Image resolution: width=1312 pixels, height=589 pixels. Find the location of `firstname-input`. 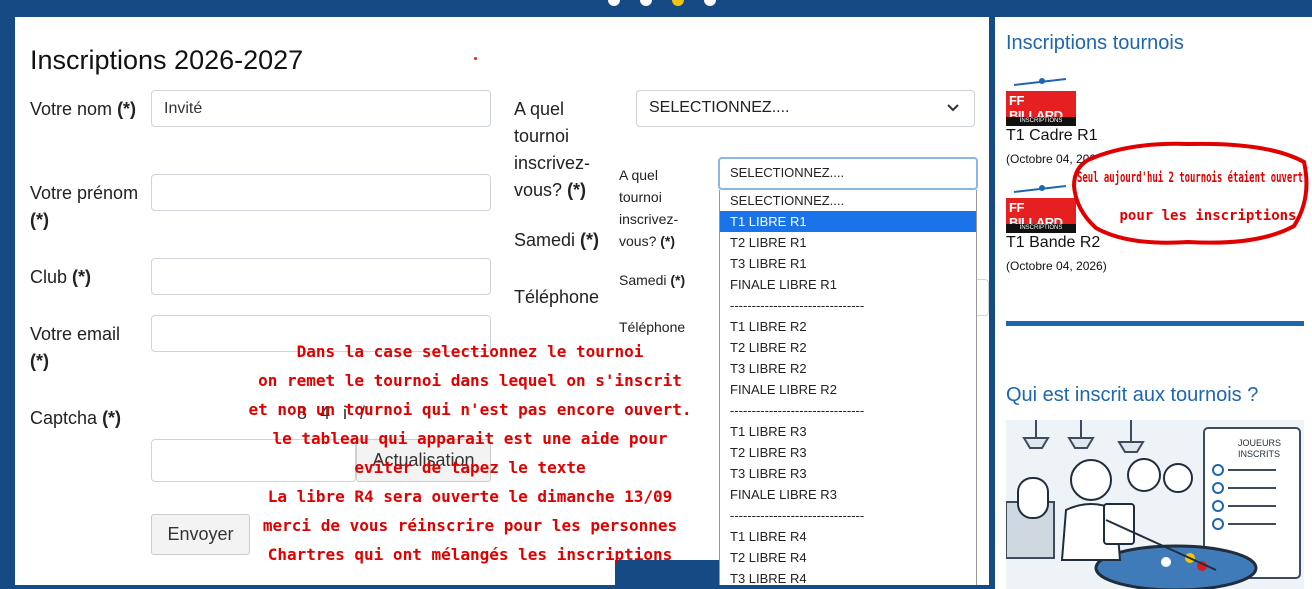

firstname-input is located at coordinates (321, 192).